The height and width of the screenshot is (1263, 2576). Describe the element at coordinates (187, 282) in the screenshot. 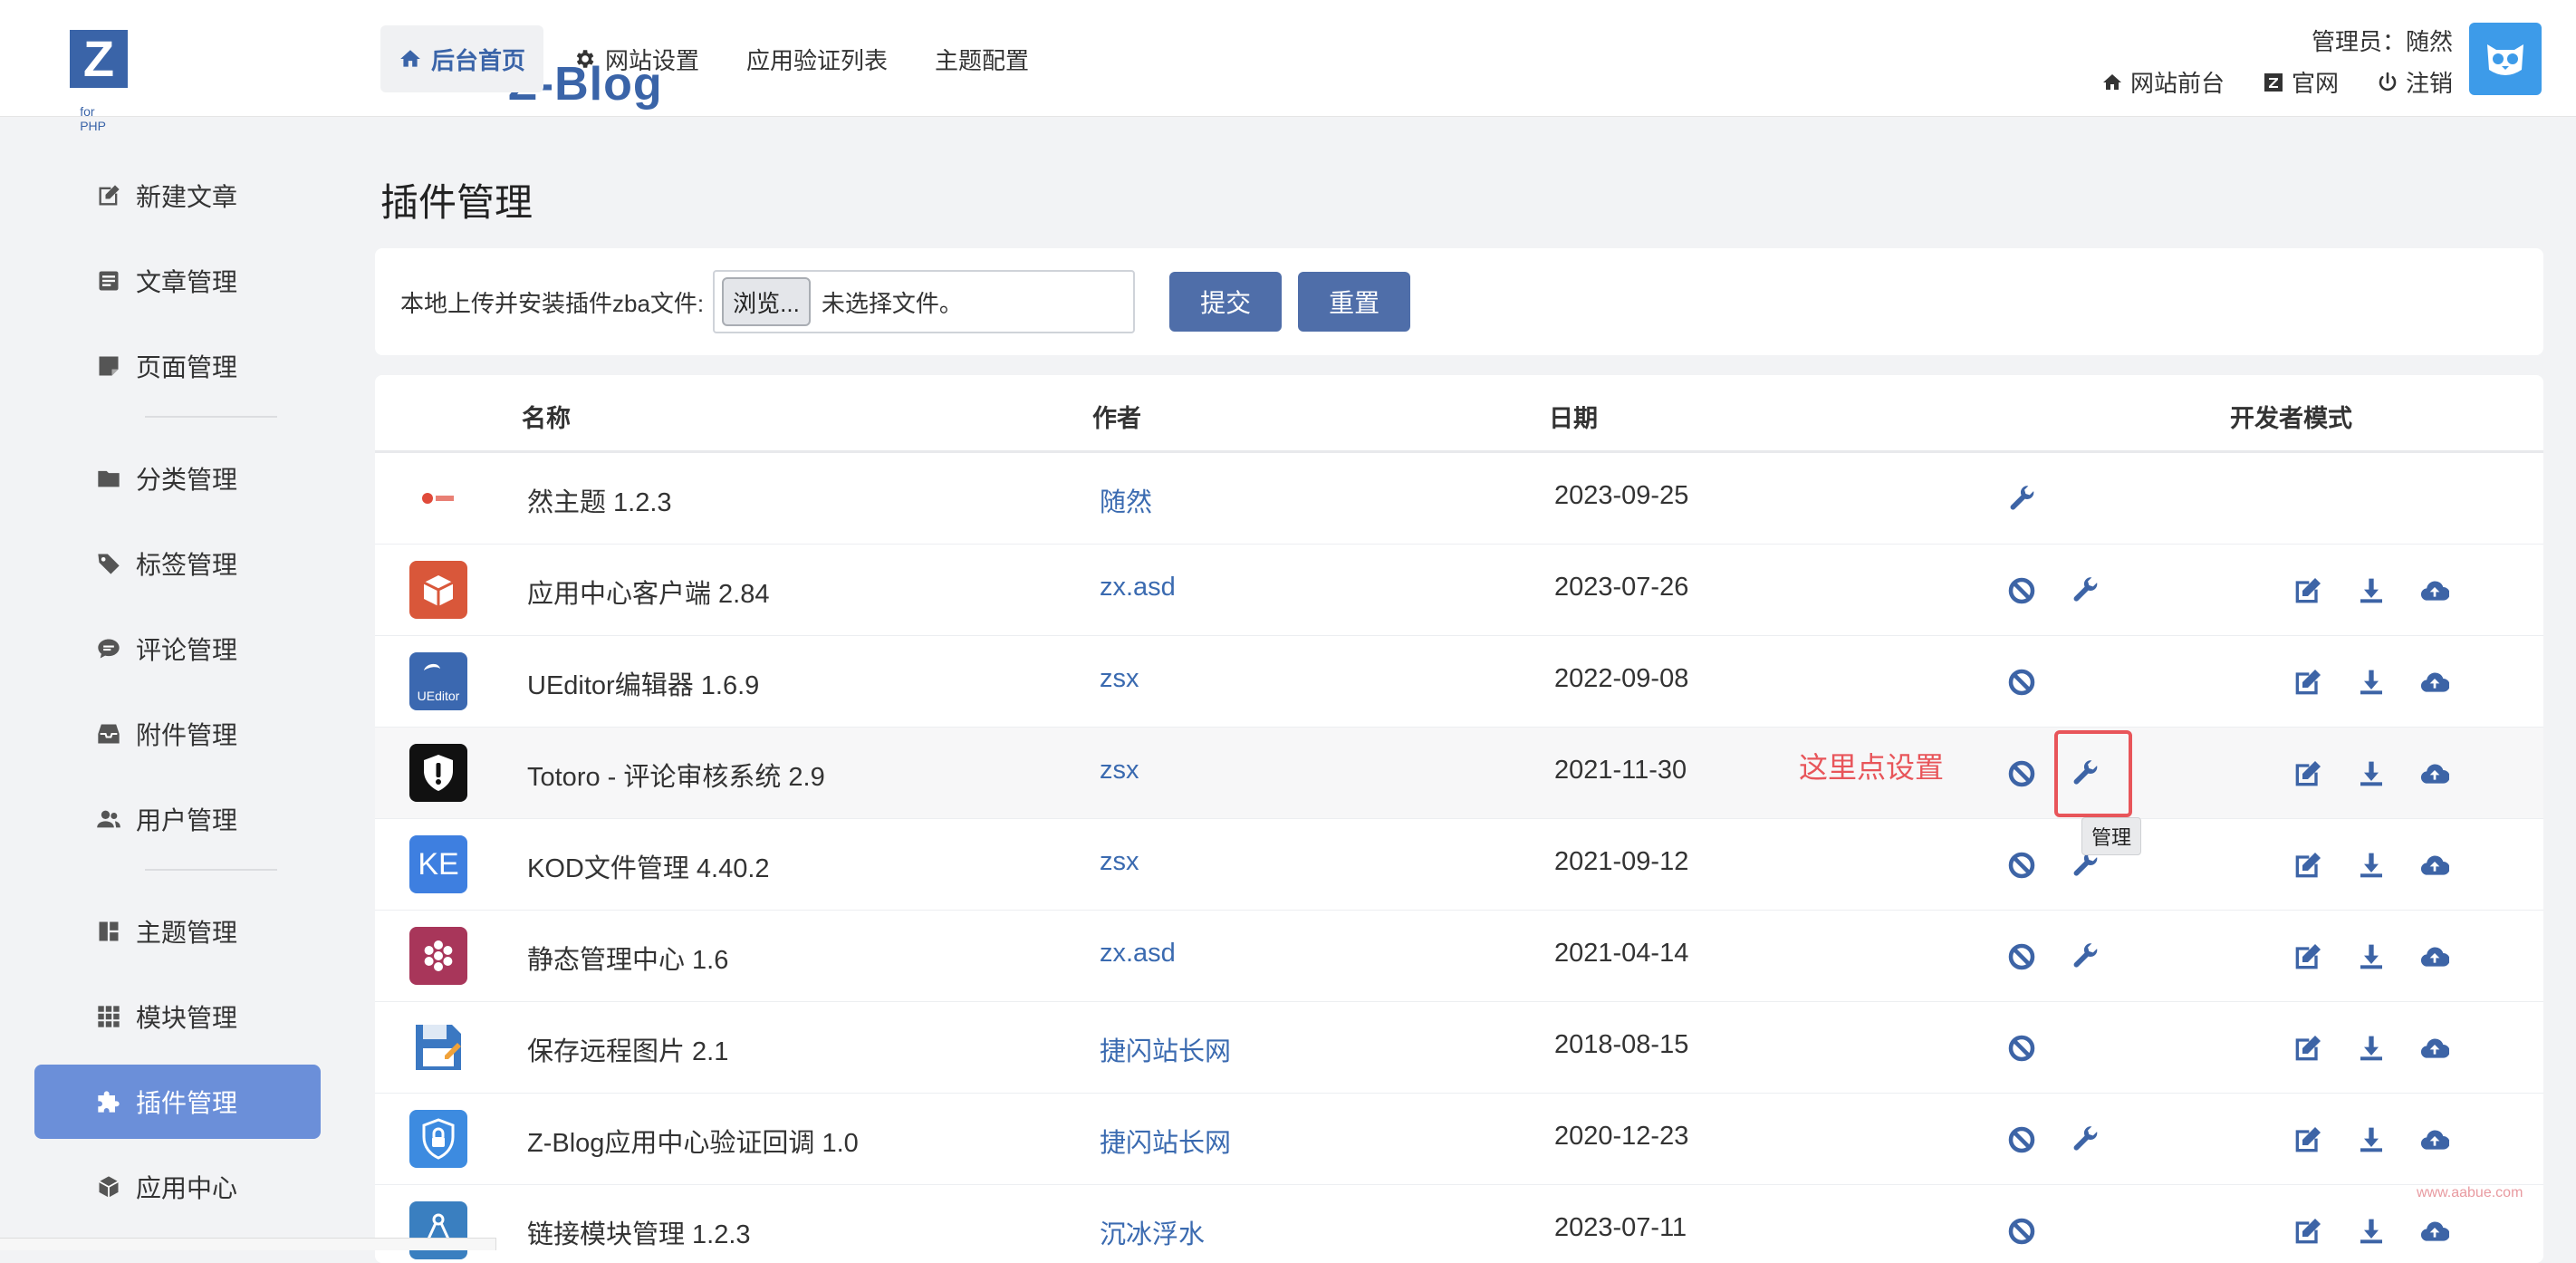

I see `sidebar-item-label: 文章管理` at that location.